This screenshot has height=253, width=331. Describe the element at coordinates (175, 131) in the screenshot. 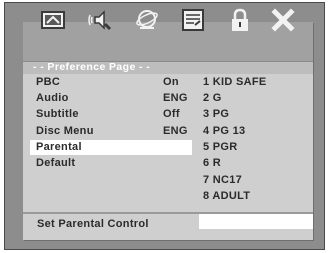

I see `setting-disc-menu-value: ENG` at that location.